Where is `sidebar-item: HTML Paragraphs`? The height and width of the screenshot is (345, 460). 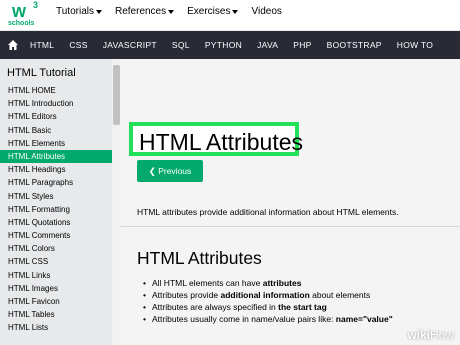
sidebar-item: HTML Paragraphs is located at coordinates (56, 182).